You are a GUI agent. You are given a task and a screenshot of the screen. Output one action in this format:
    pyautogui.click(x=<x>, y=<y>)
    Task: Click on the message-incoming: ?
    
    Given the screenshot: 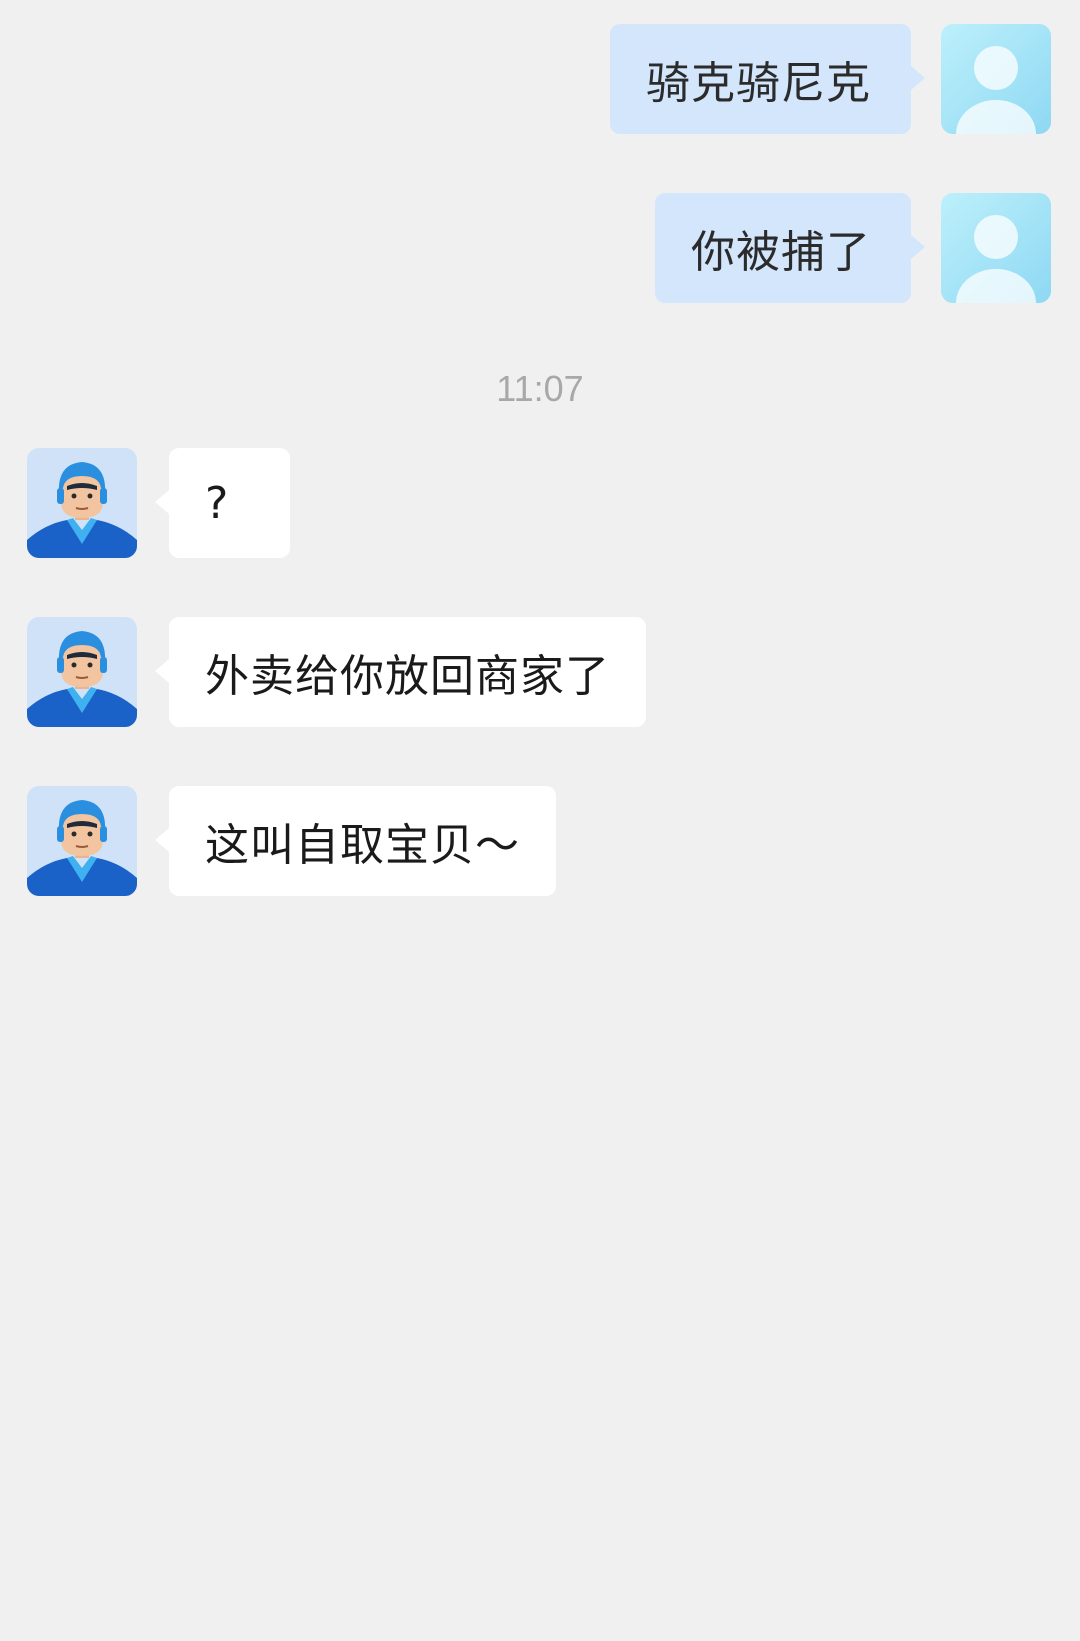 What is the action you would take?
    pyautogui.click(x=540, y=503)
    